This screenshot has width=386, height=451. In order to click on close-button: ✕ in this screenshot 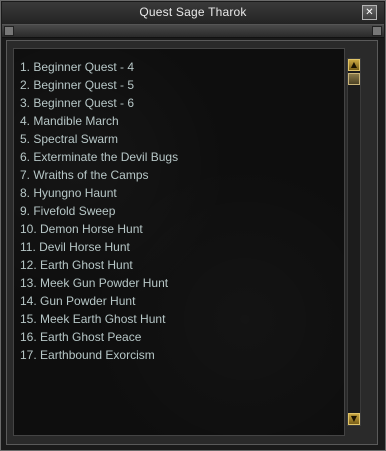, I will do `click(369, 12)`.